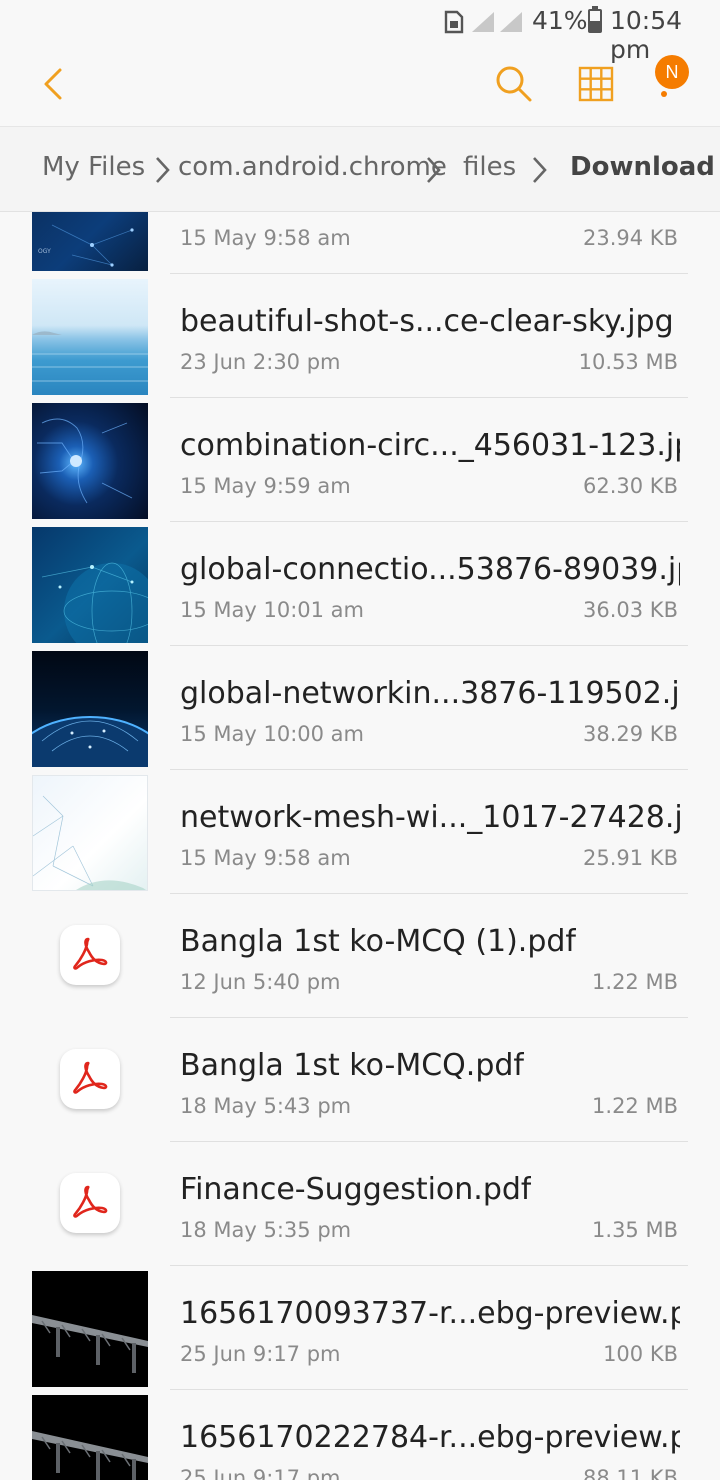 The height and width of the screenshot is (1480, 720). What do you see at coordinates (260, 982) in the screenshot?
I see `file-date: 12 Jun 5:40 pm` at bounding box center [260, 982].